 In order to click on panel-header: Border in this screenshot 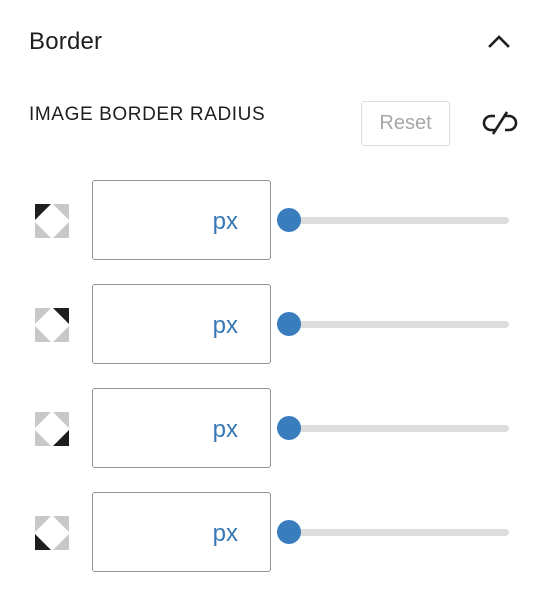, I will do `click(275, 43)`.